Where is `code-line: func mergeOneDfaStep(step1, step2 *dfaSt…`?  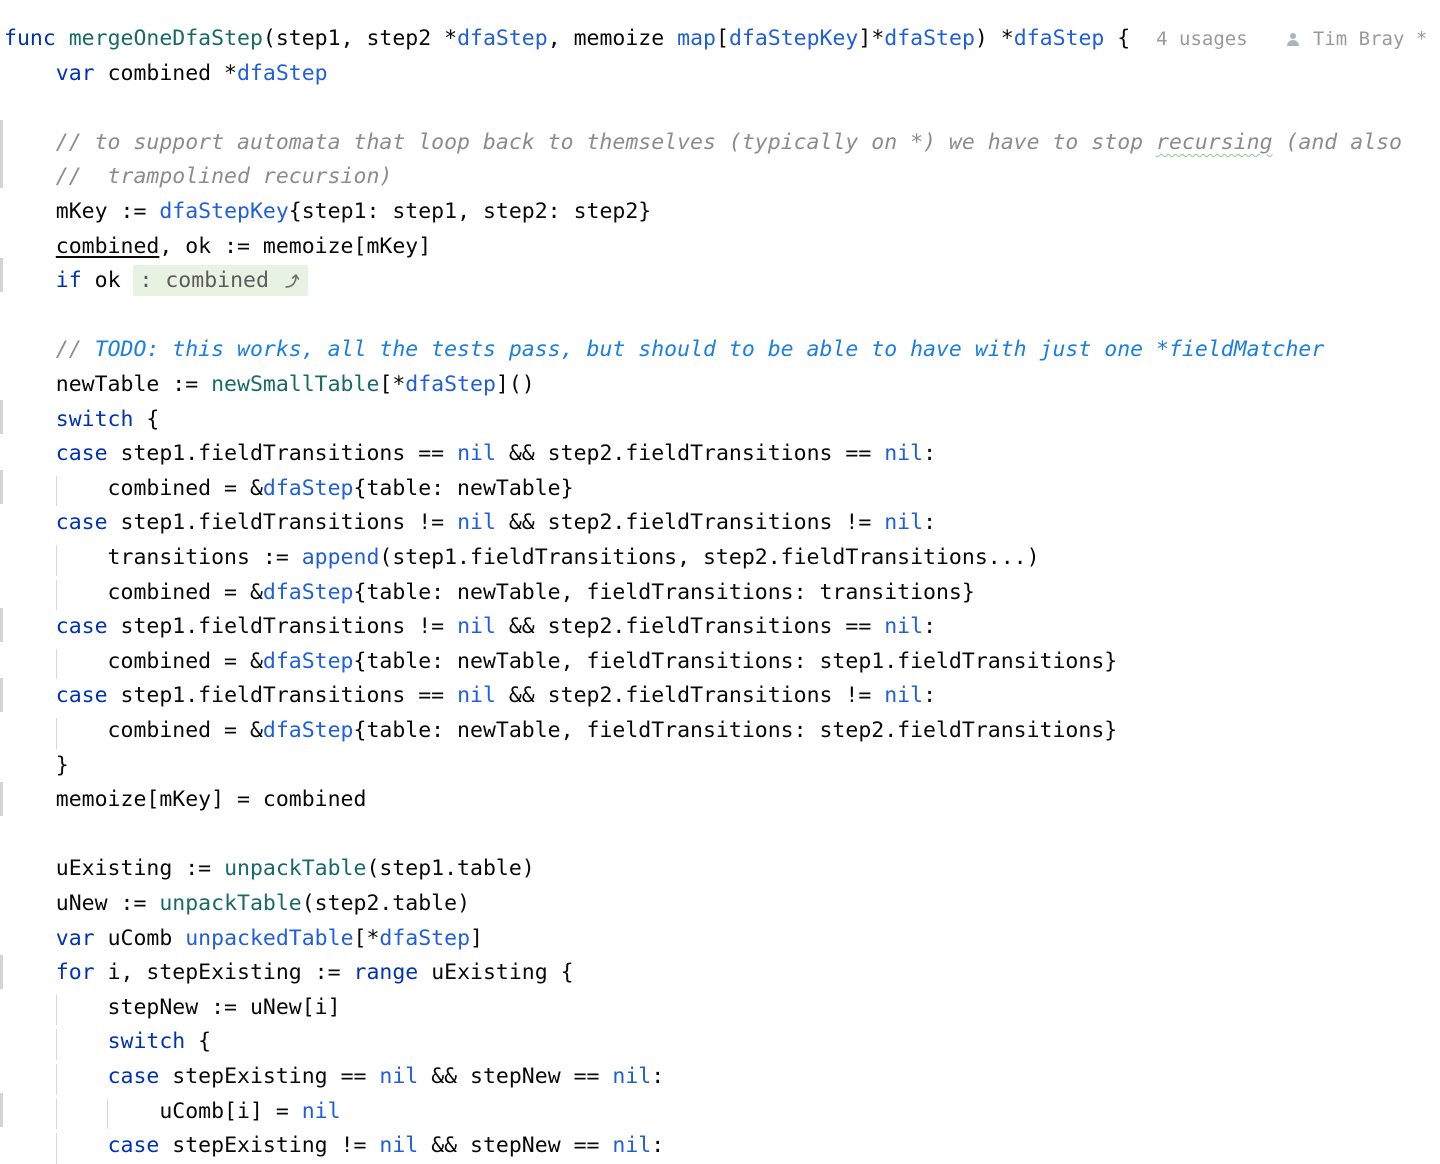
code-line: func mergeOneDfaStep(step1, step2 *dfaSt… is located at coordinates (715, 39).